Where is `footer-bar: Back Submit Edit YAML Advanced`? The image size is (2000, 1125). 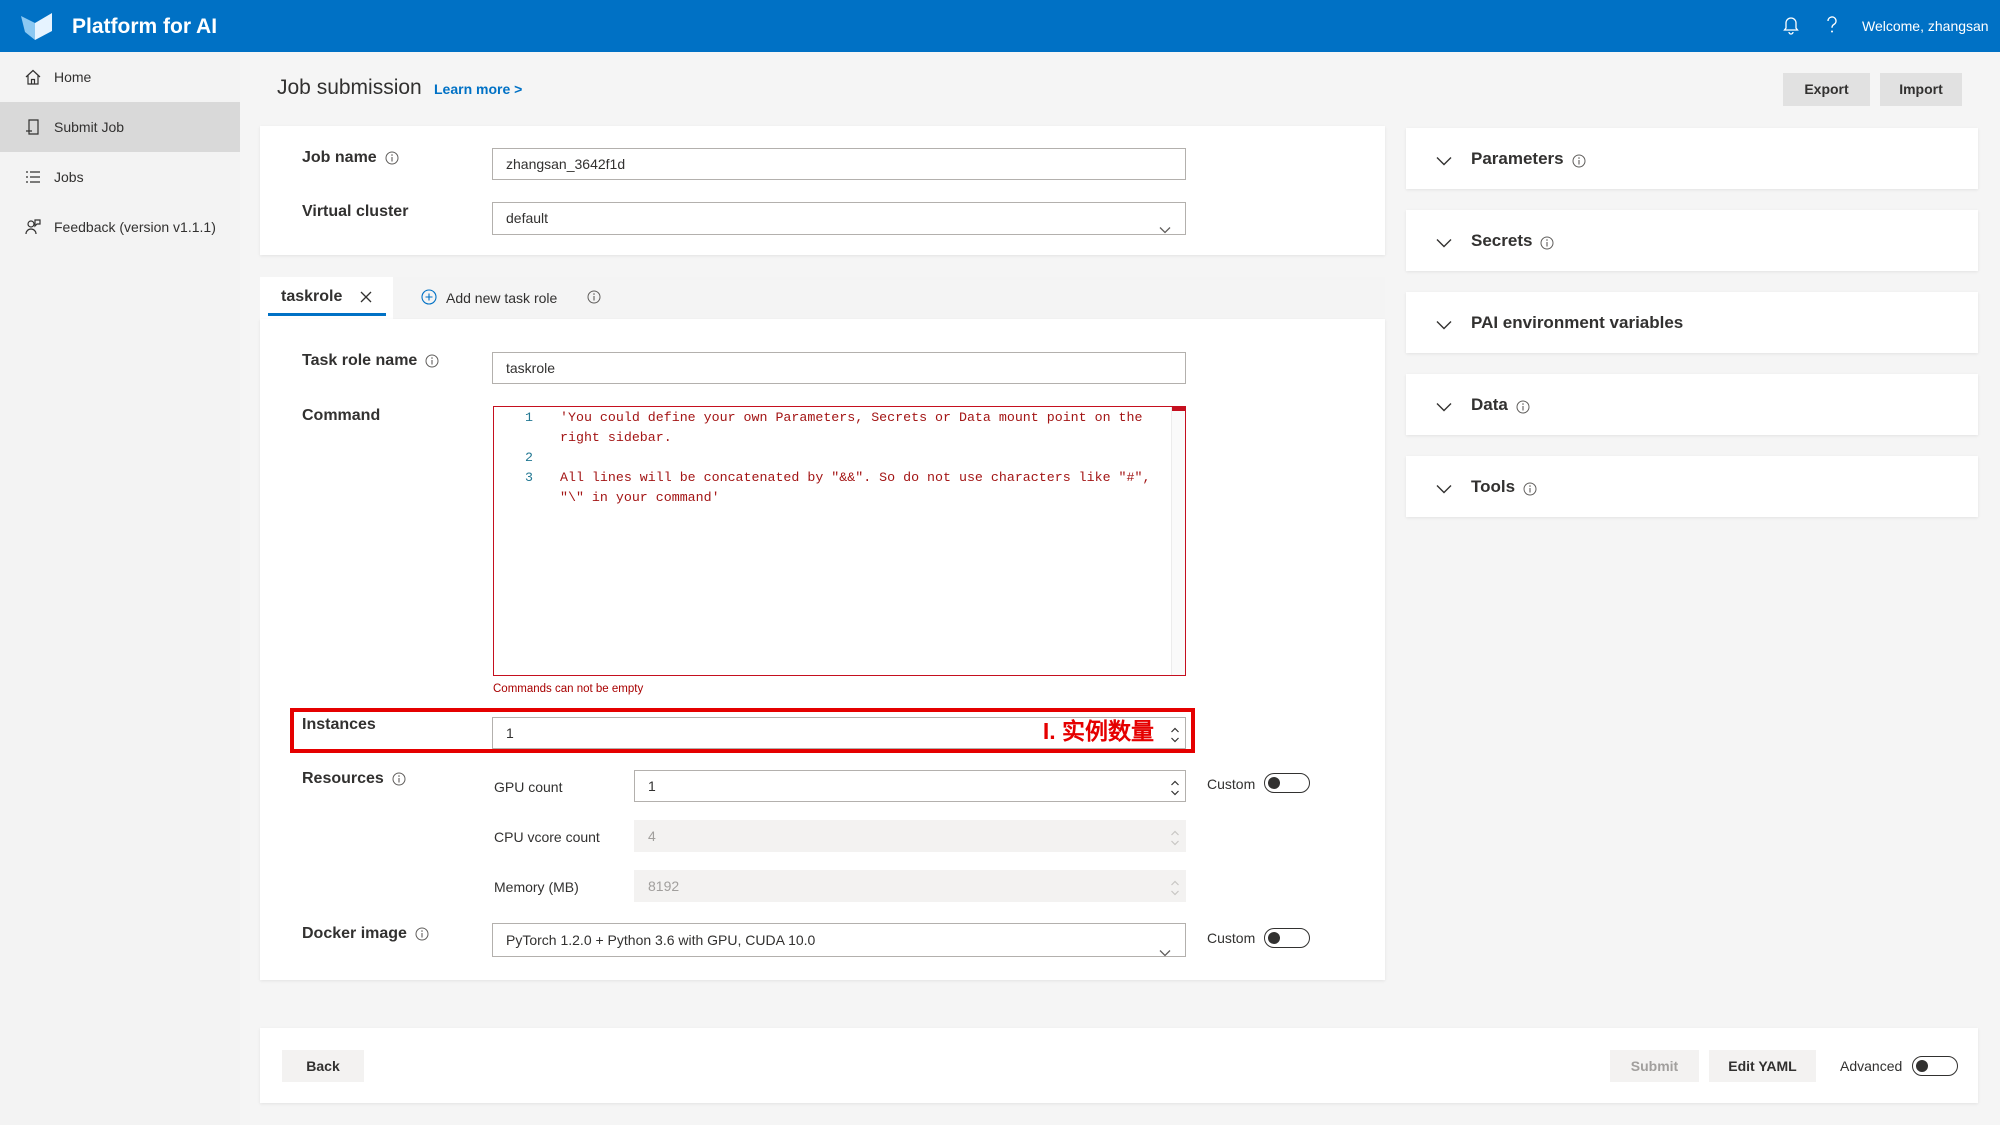
footer-bar: Back Submit Edit YAML Advanced is located at coordinates (1119, 1065).